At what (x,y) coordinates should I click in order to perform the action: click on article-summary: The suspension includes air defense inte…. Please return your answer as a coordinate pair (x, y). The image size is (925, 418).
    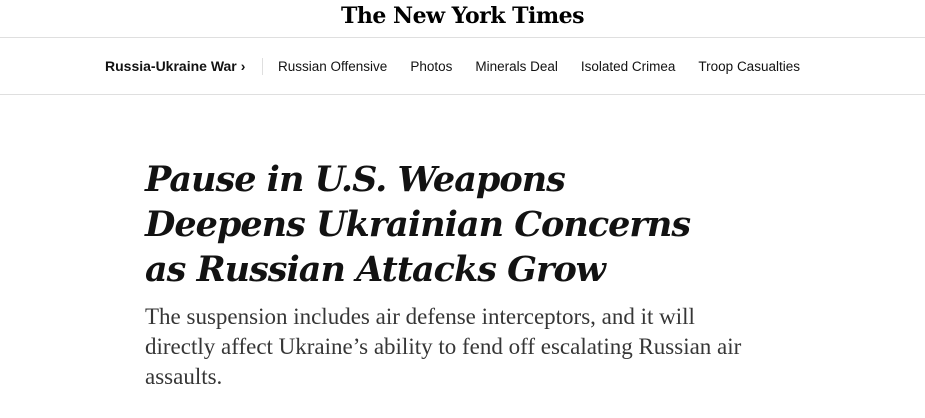
    Looking at the image, I should click on (443, 346).